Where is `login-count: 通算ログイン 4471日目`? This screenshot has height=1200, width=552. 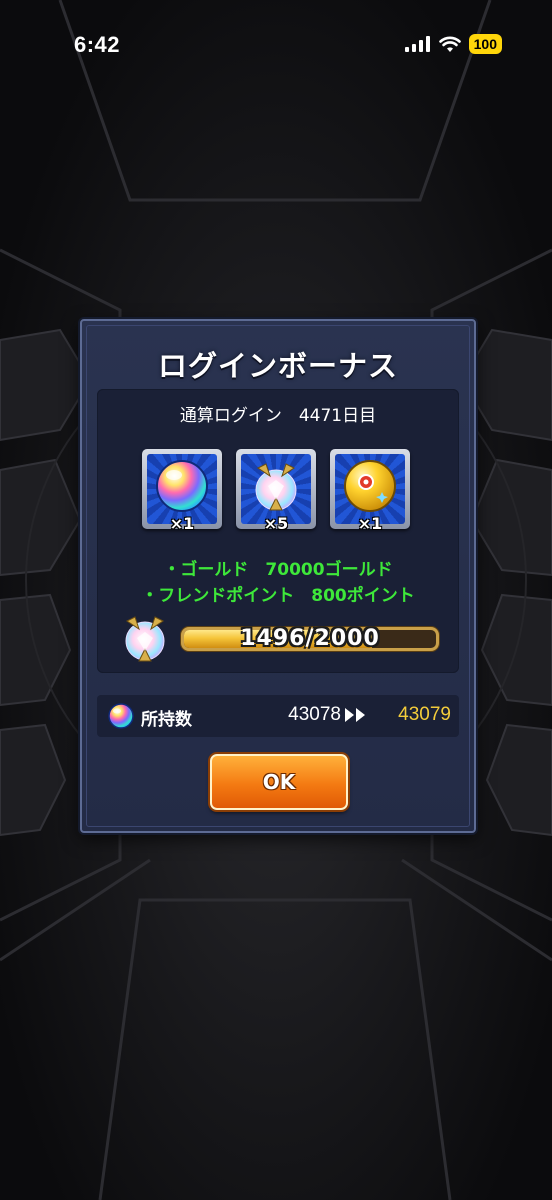
login-count: 通算ログイン 4471日目 is located at coordinates (278, 416).